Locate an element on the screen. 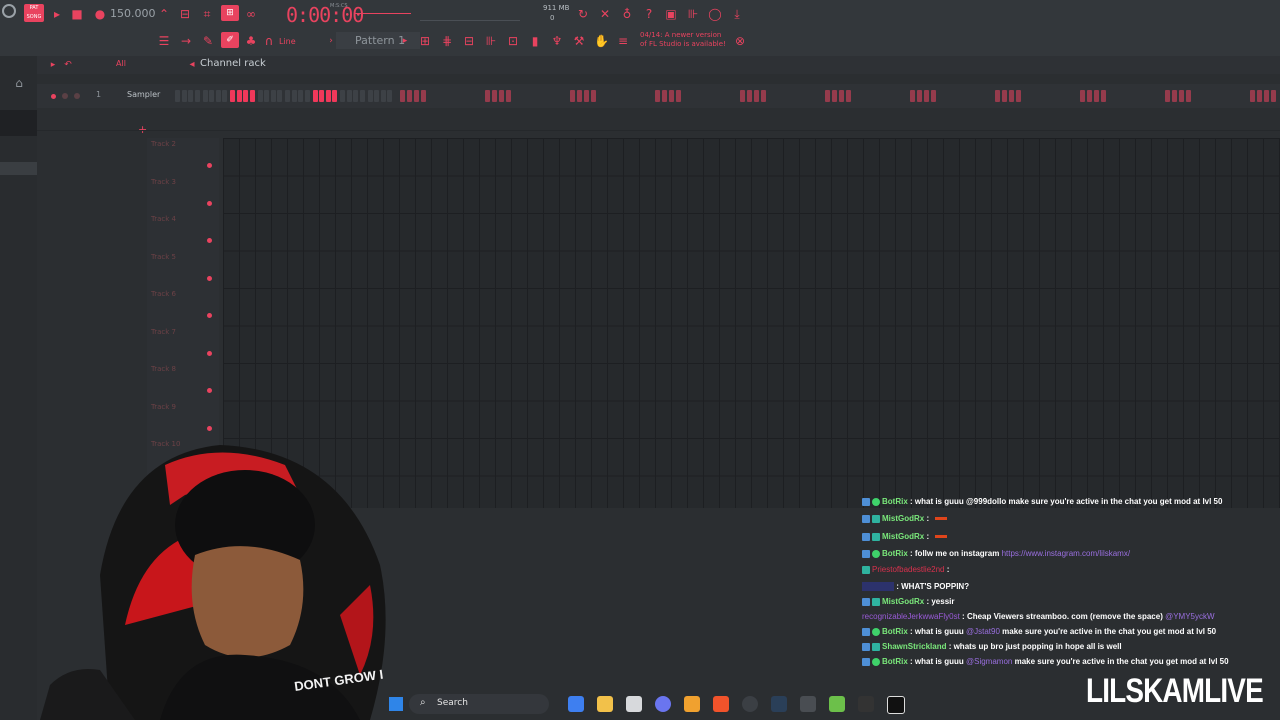  browser-item is located at coordinates (18, 168).